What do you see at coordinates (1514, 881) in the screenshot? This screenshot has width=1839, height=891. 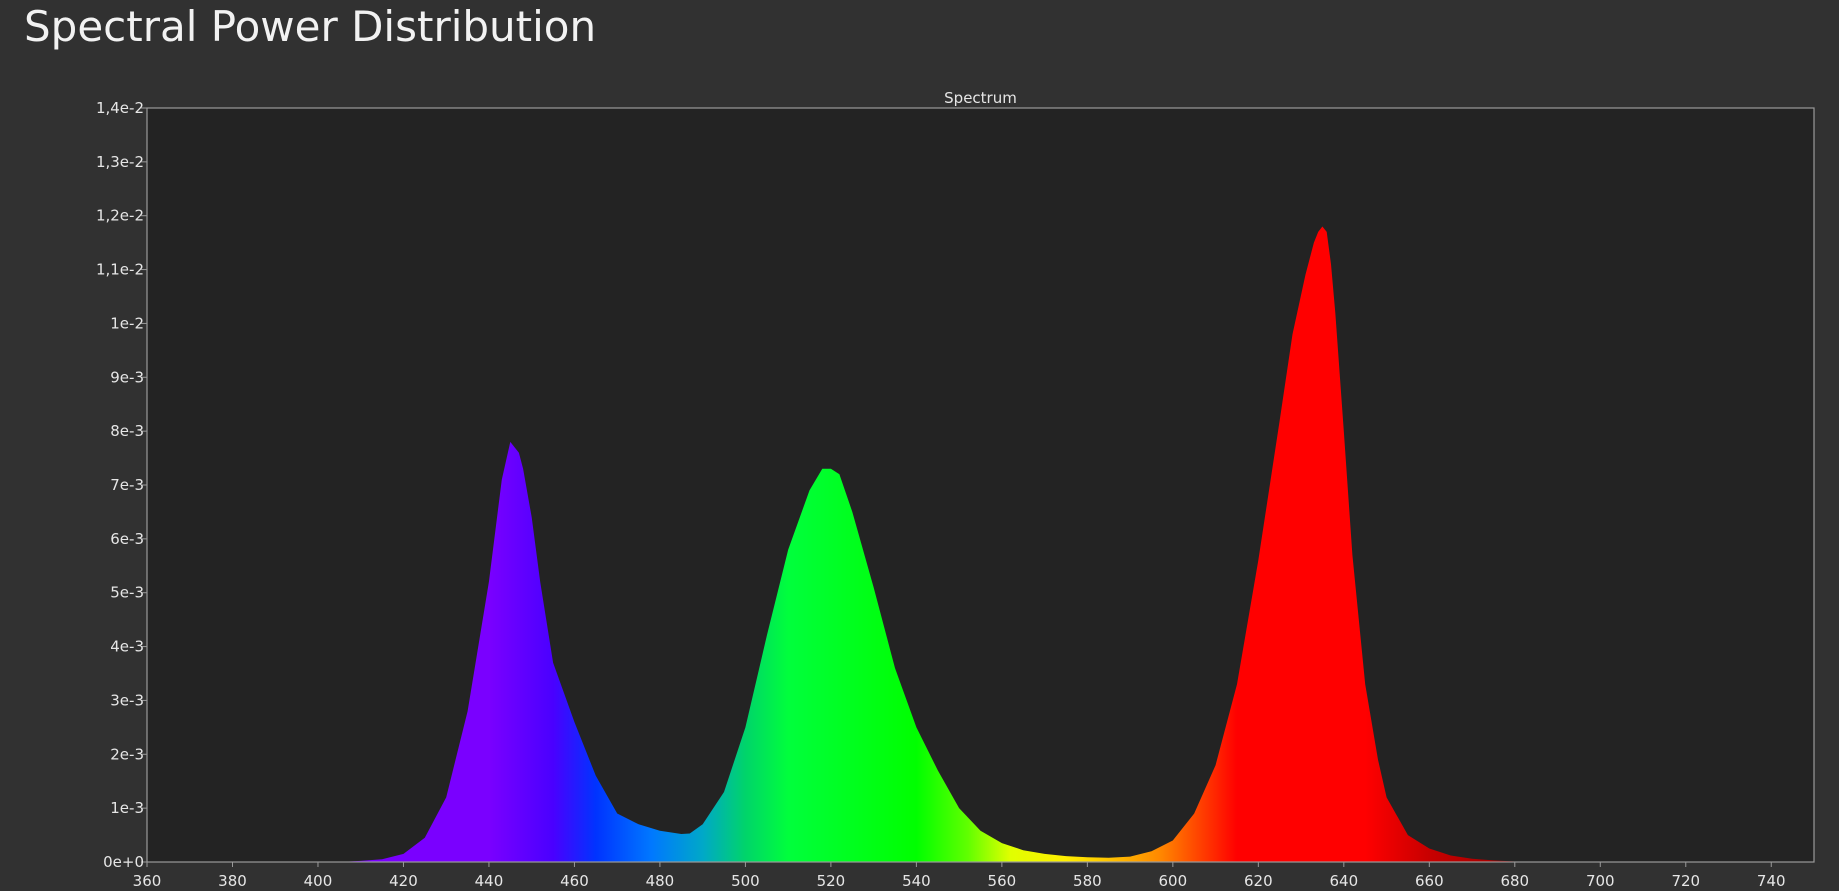 I see `x-tick-label: 680` at bounding box center [1514, 881].